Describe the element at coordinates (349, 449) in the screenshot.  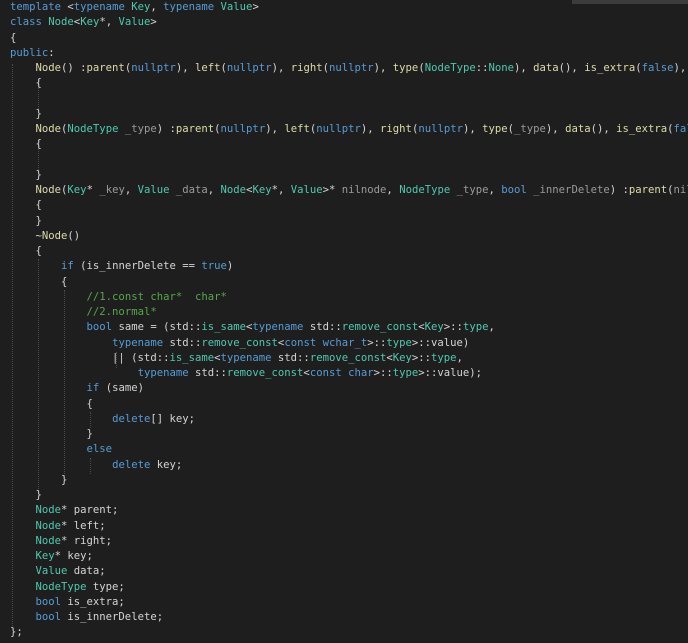
I see `code-line: else` at that location.